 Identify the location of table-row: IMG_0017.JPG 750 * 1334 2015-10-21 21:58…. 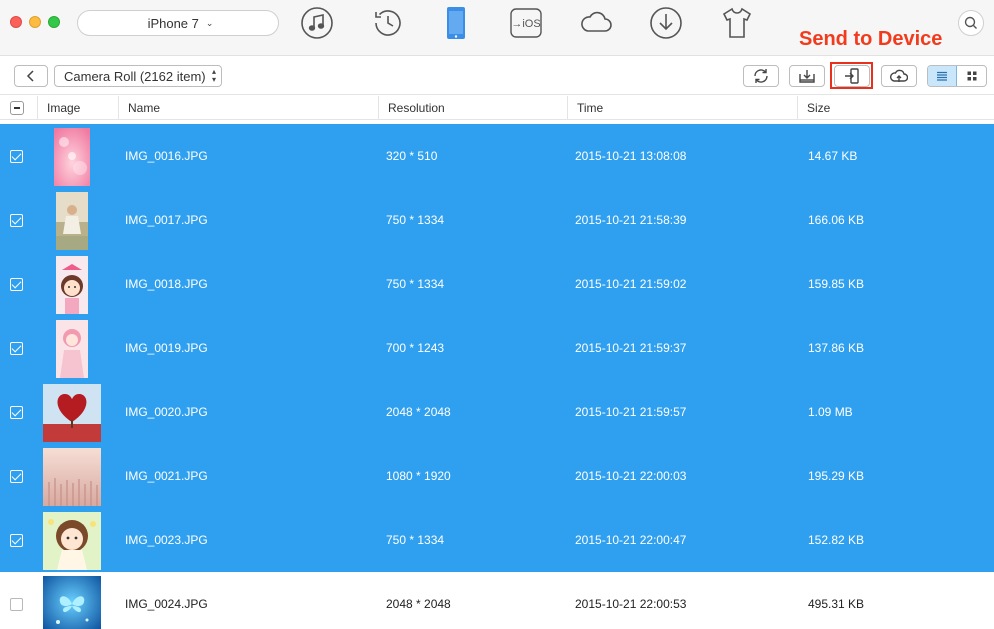
(497, 220).